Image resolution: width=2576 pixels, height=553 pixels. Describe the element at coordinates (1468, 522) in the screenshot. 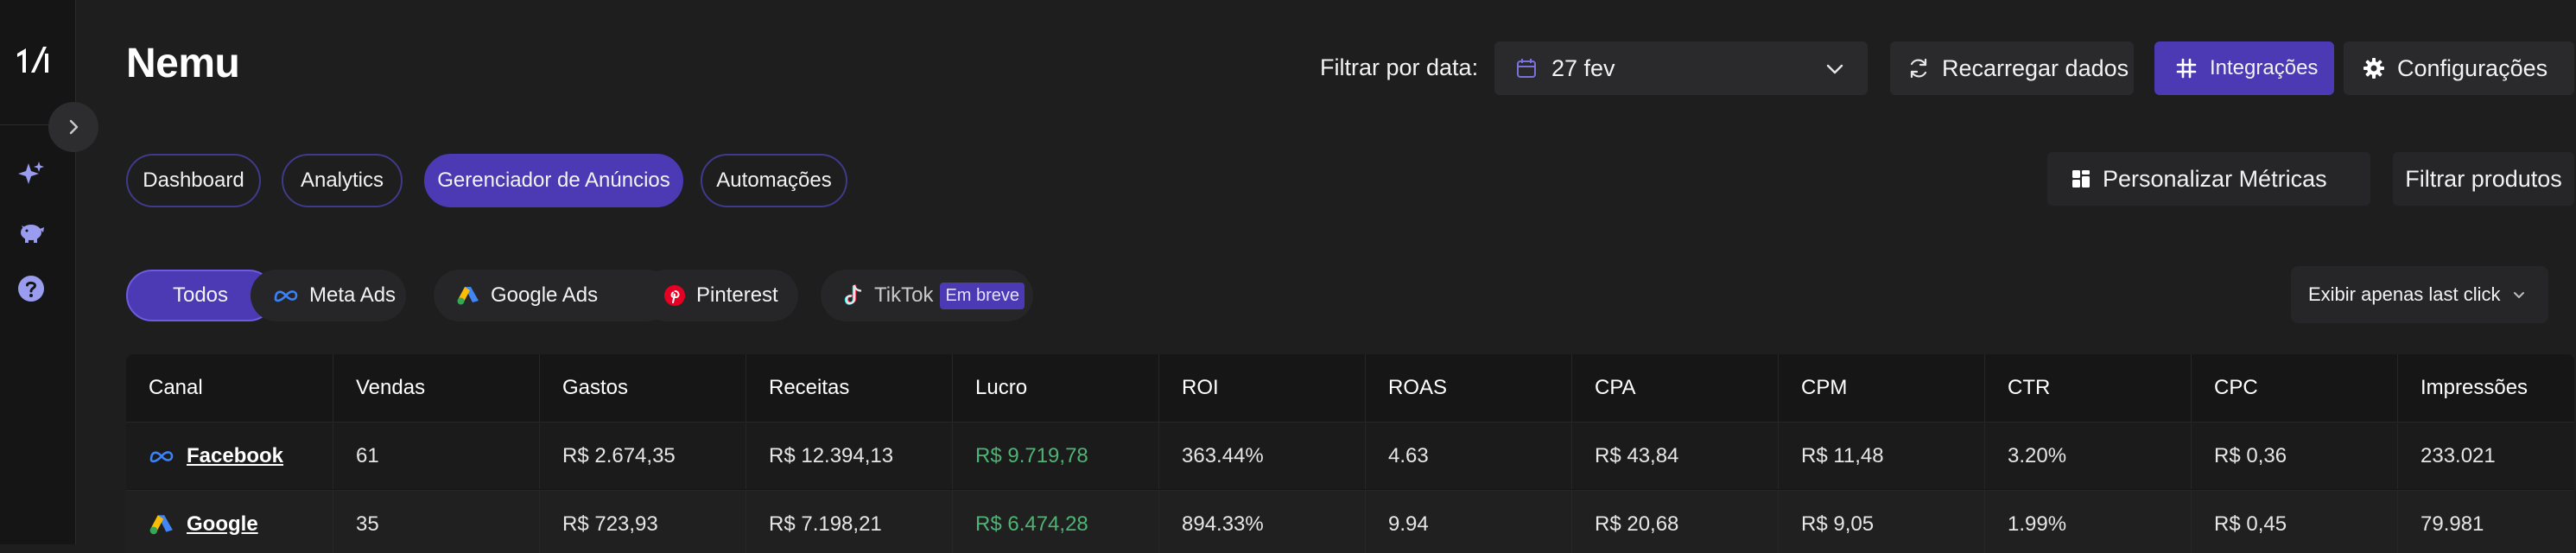

I see `roas-cell: 9.94` at that location.